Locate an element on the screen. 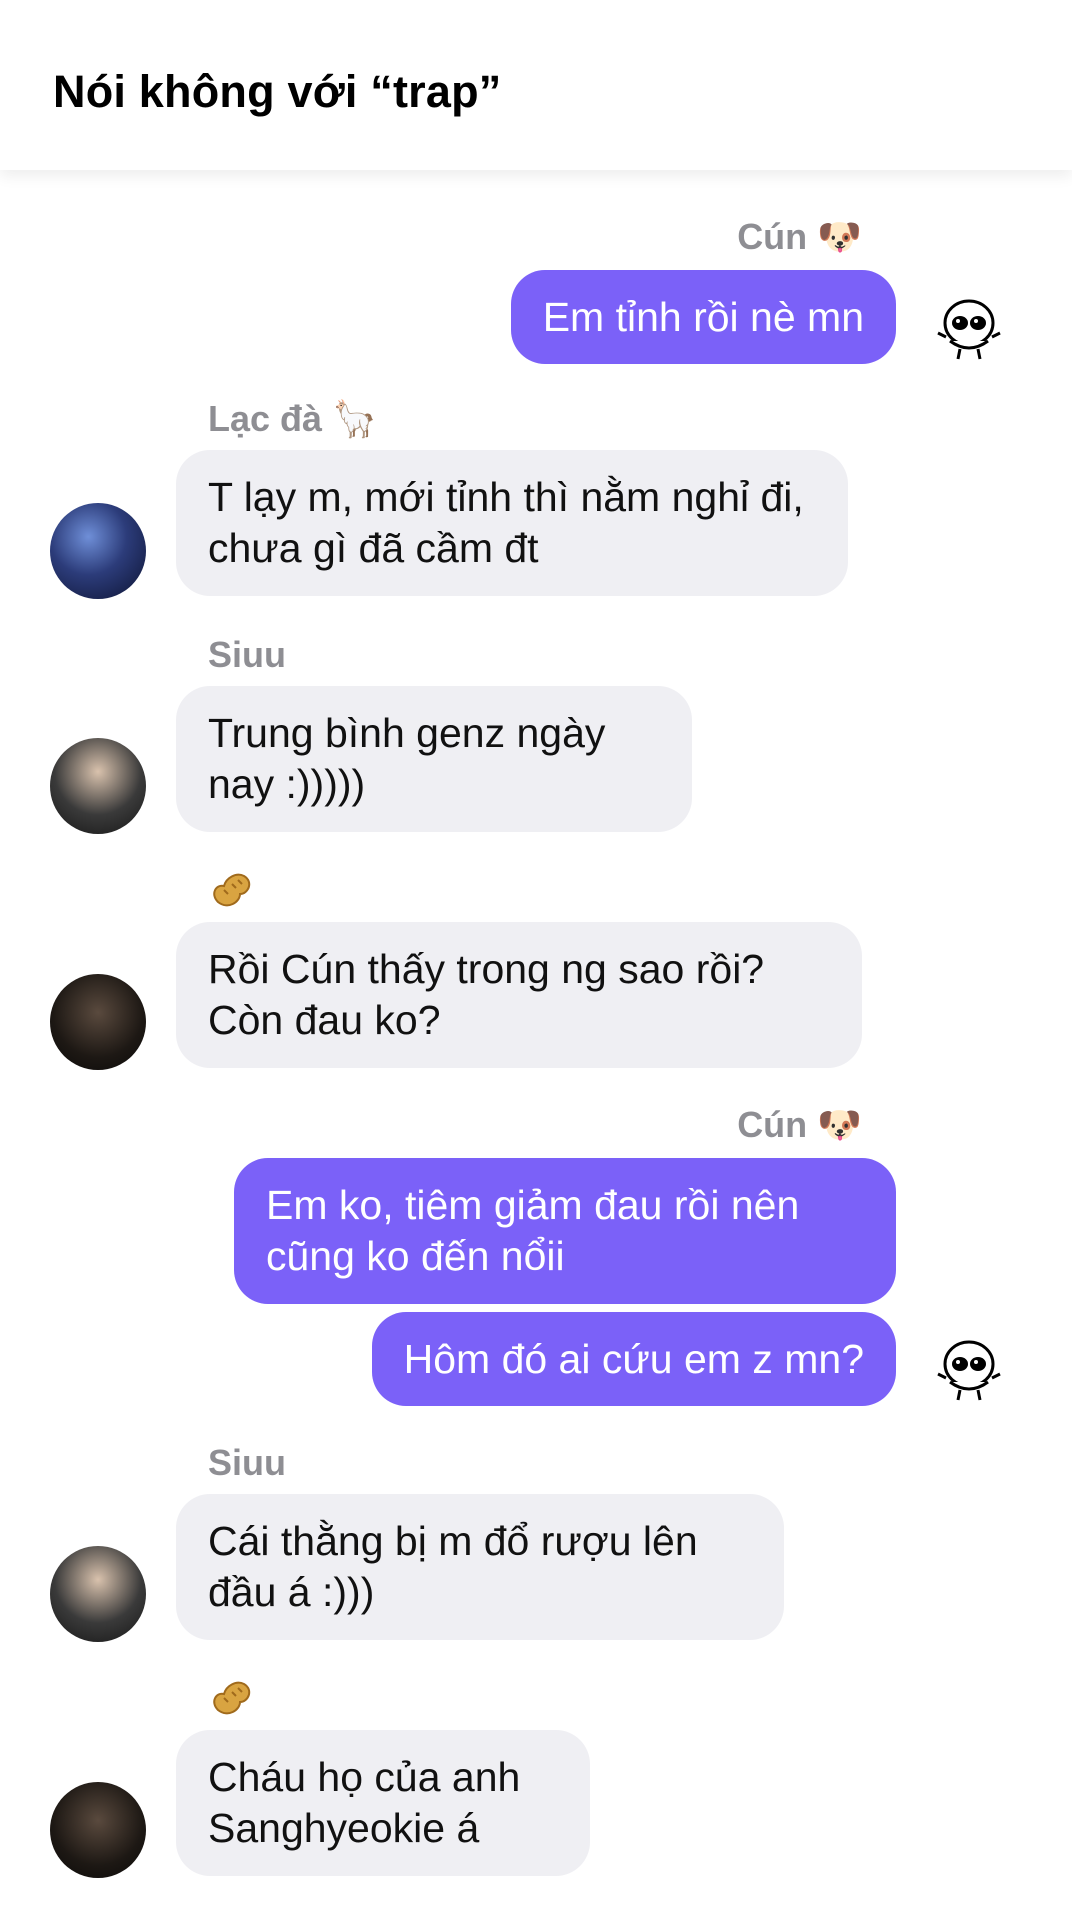  llama-emoji-icon: 🦙 is located at coordinates (354, 418).